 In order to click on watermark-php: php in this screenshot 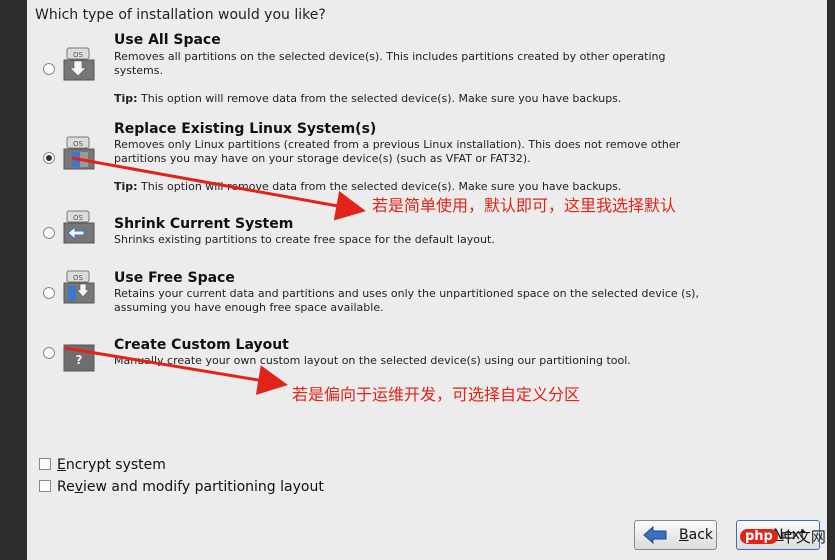, I will do `click(759, 536)`.